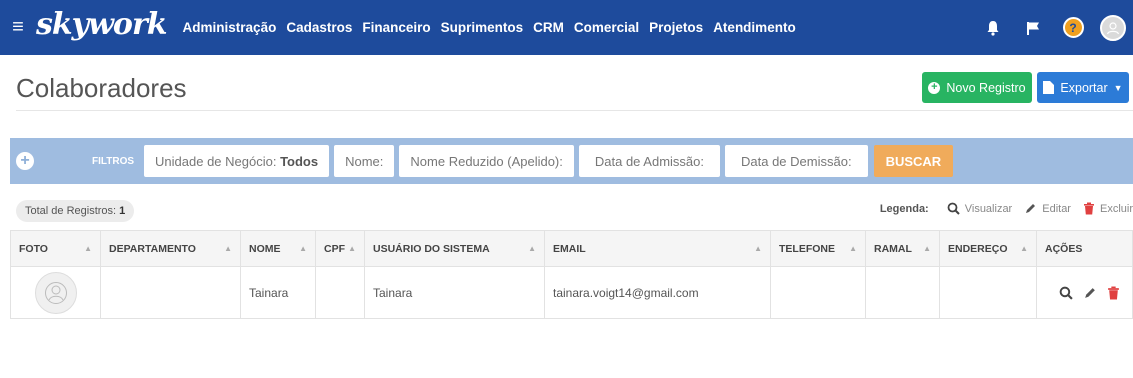  I want to click on filter-nome-reduzido: Nome Reduzido (Apelido):, so click(486, 161).